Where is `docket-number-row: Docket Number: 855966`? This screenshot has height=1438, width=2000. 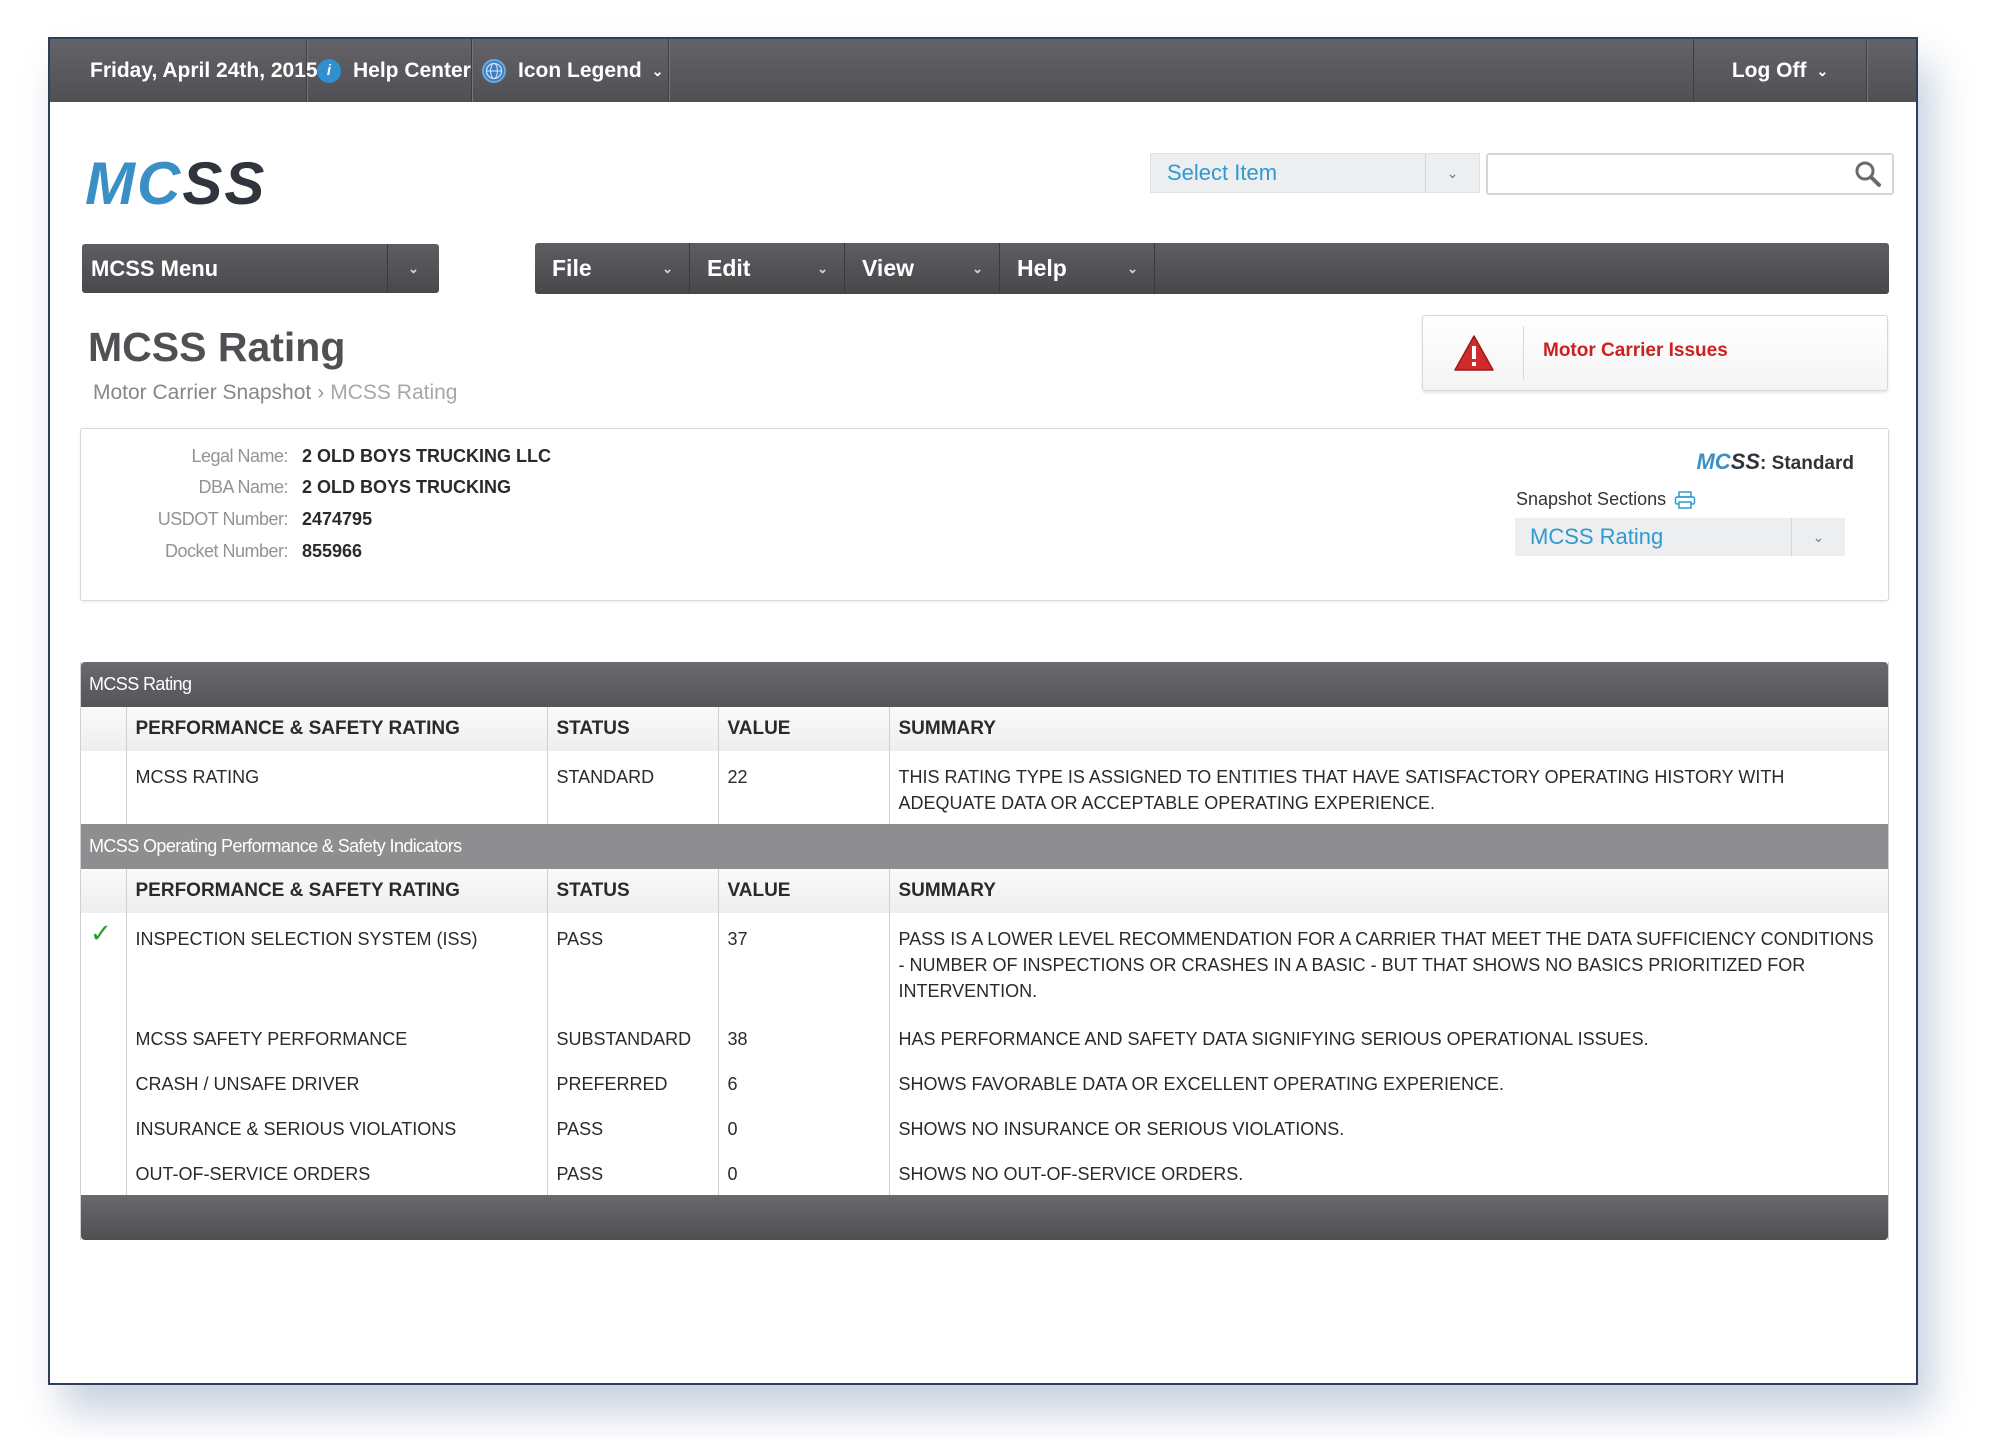 docket-number-row: Docket Number: 855966 is located at coordinates (221, 551).